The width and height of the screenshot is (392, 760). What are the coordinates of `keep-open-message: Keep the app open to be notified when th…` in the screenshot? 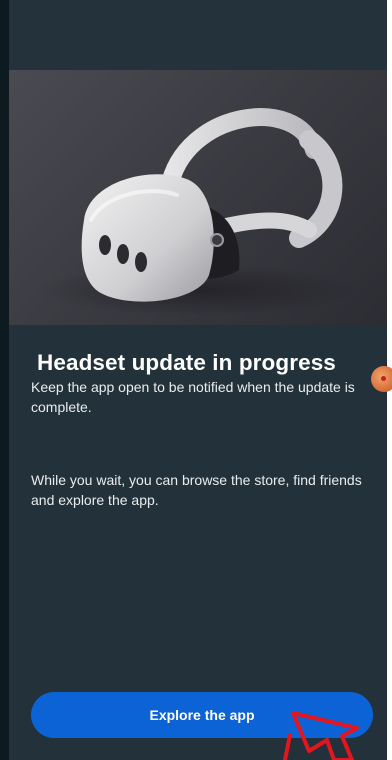 It's located at (193, 397).